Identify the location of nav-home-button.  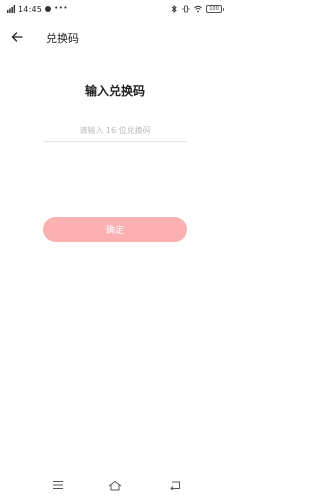
(115, 485).